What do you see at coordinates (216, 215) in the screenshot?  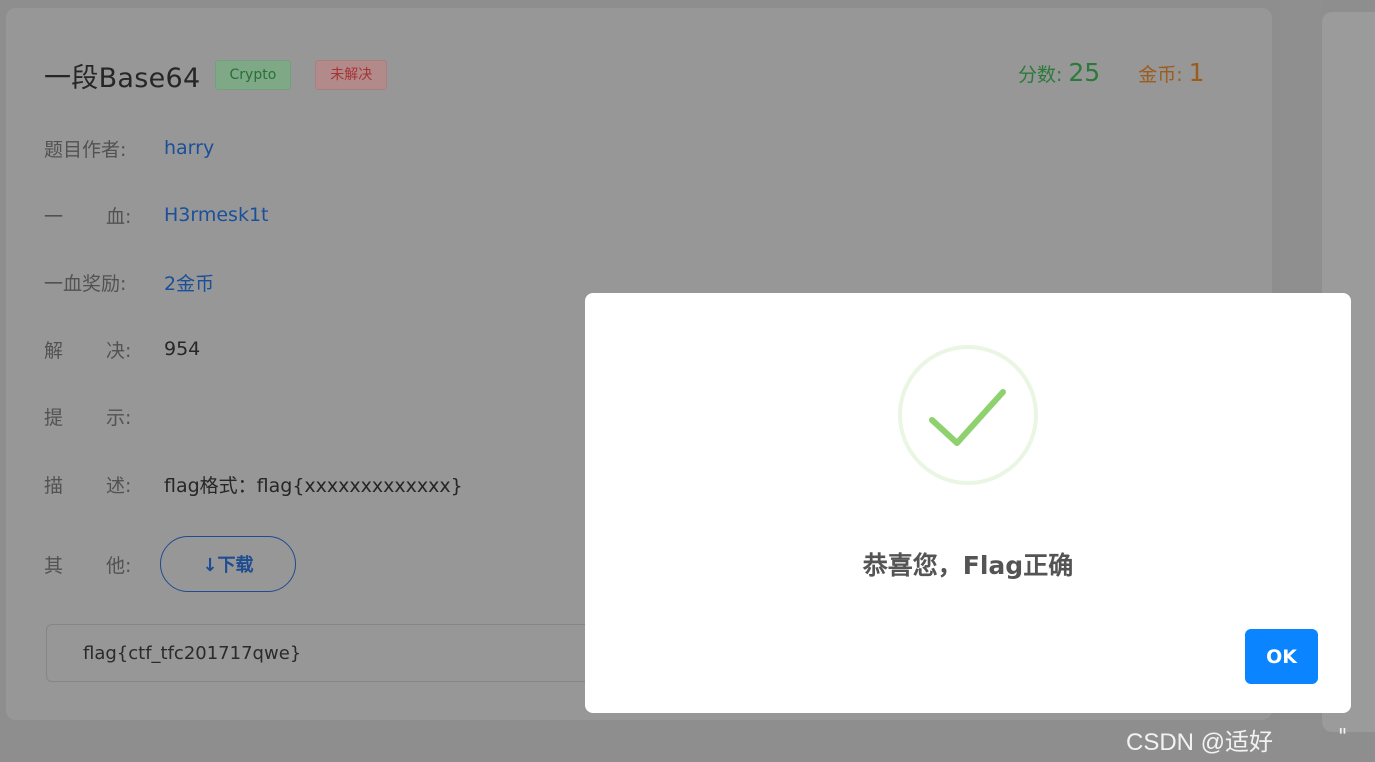 I see `first-blood-link: H3rmesk1t` at bounding box center [216, 215].